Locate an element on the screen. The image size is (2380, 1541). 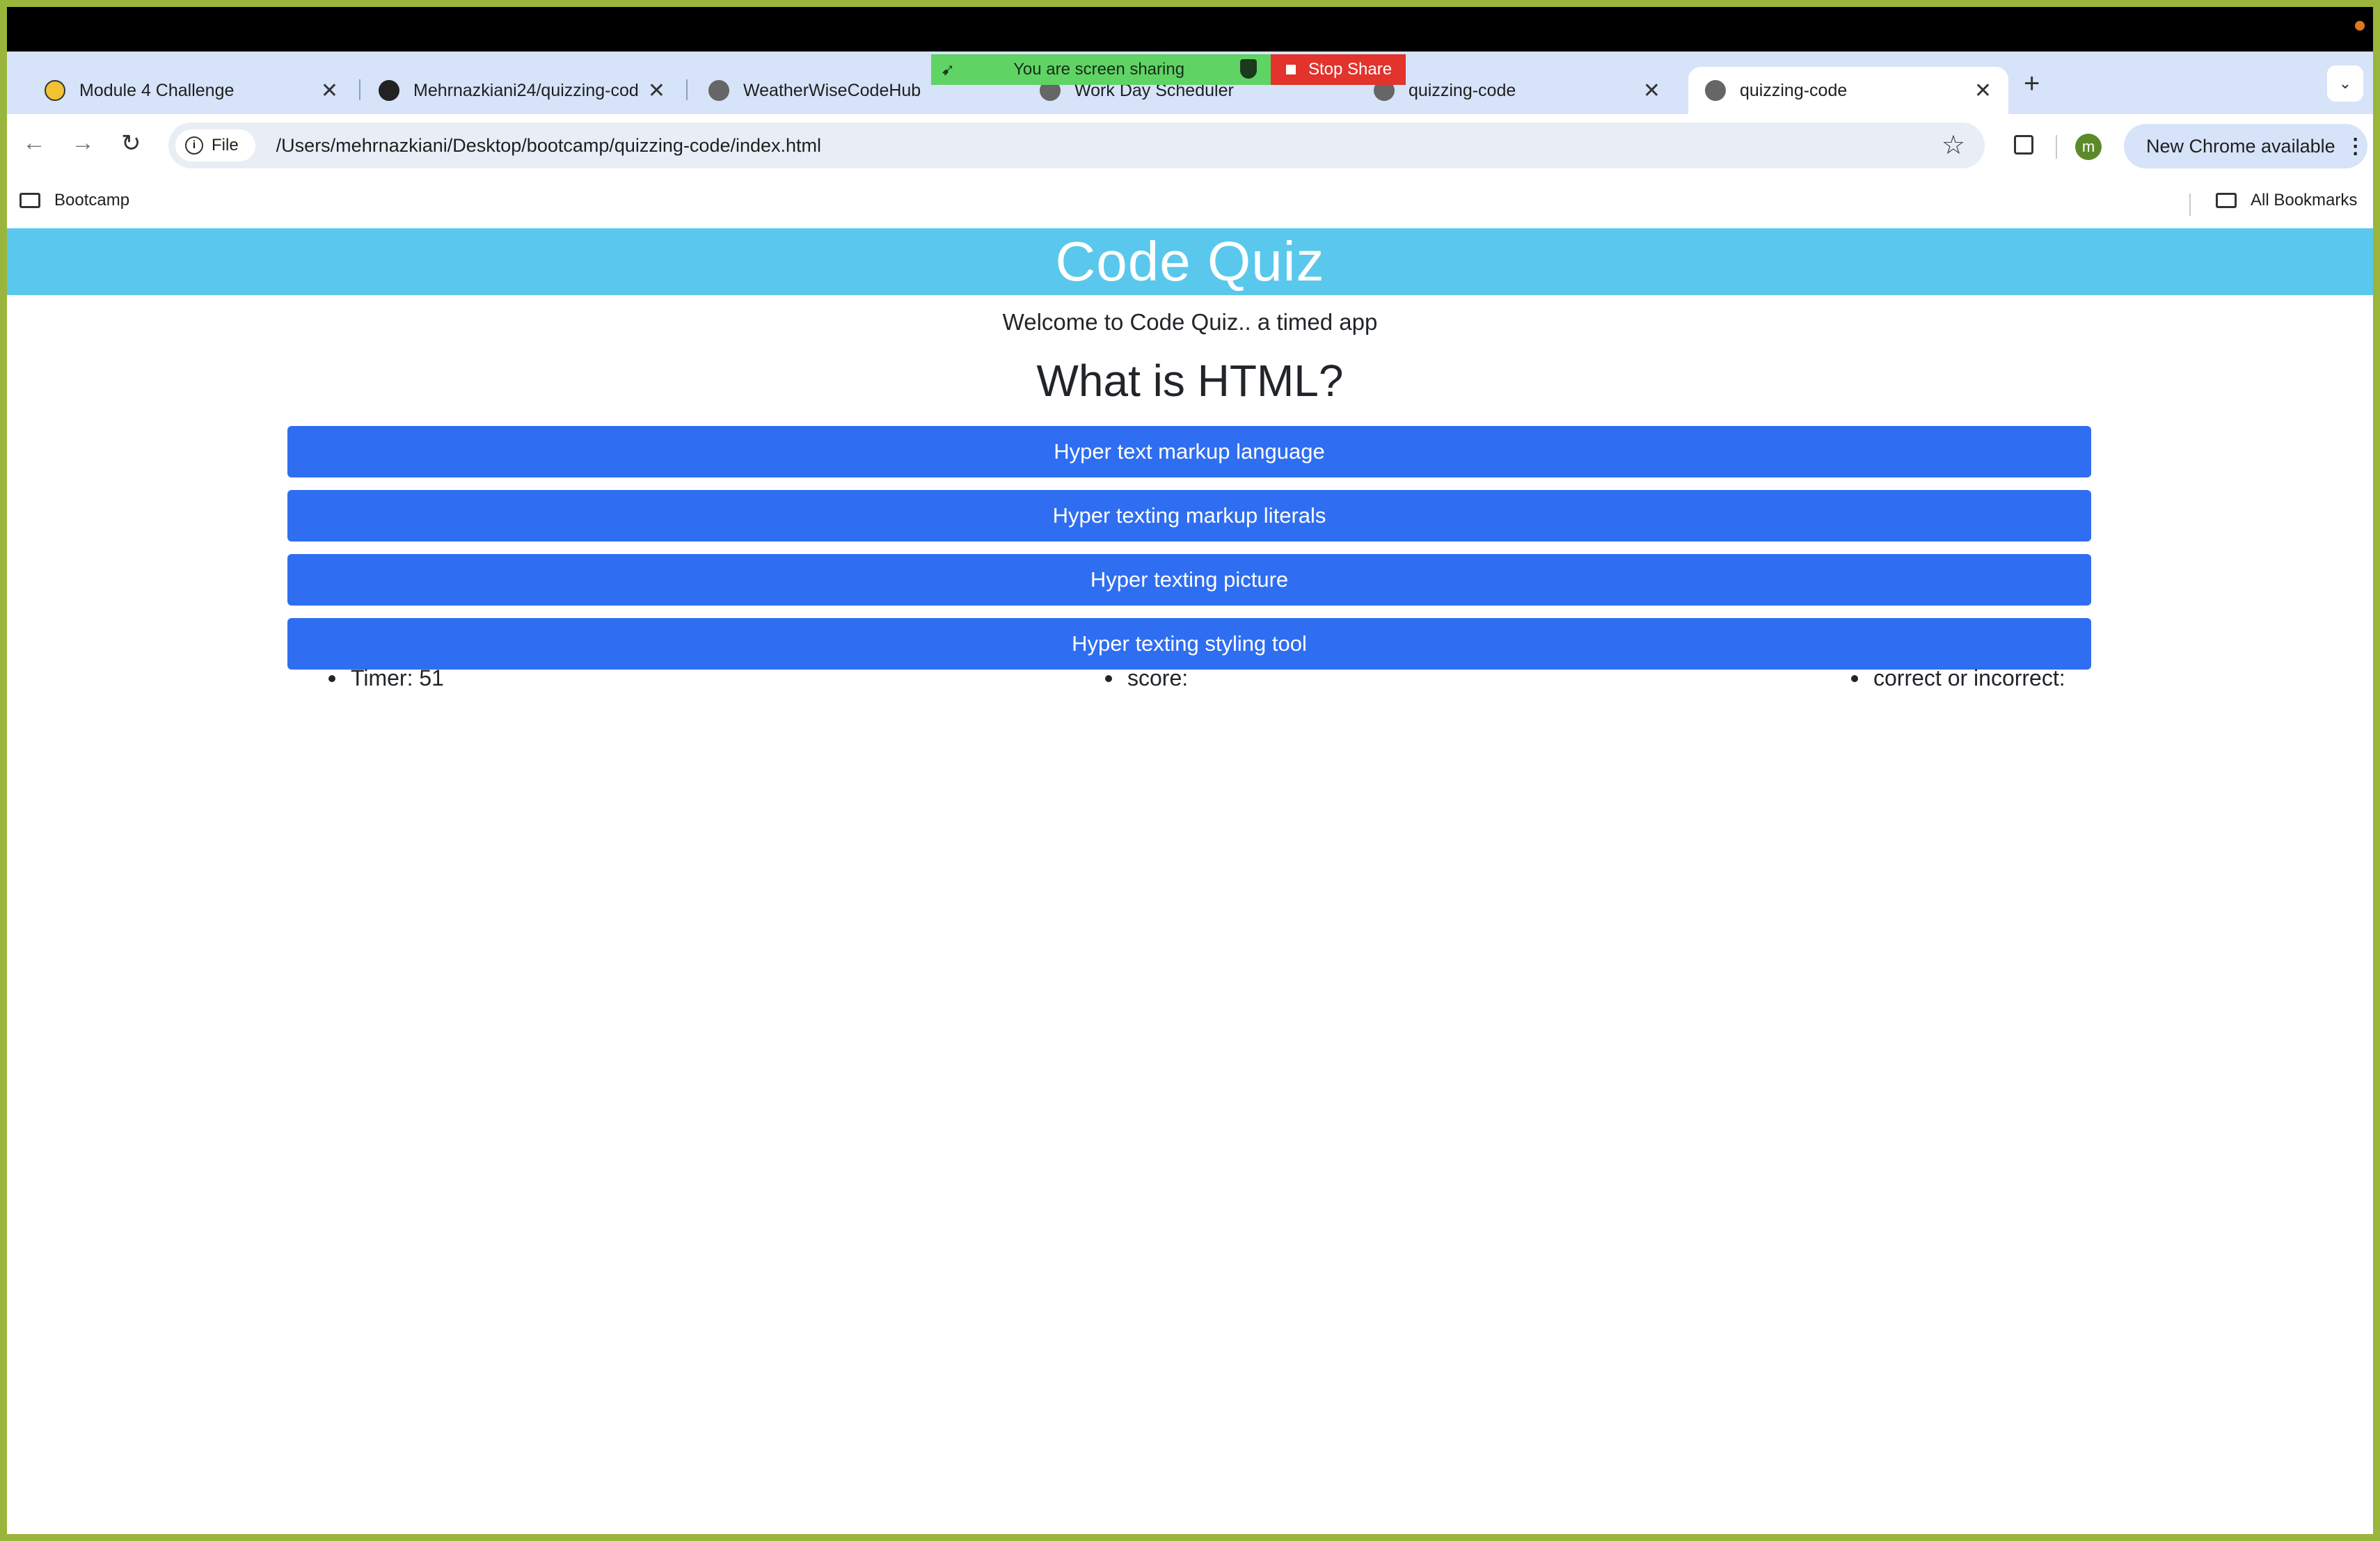
page-title: Code Quiz is located at coordinates (1190, 261).